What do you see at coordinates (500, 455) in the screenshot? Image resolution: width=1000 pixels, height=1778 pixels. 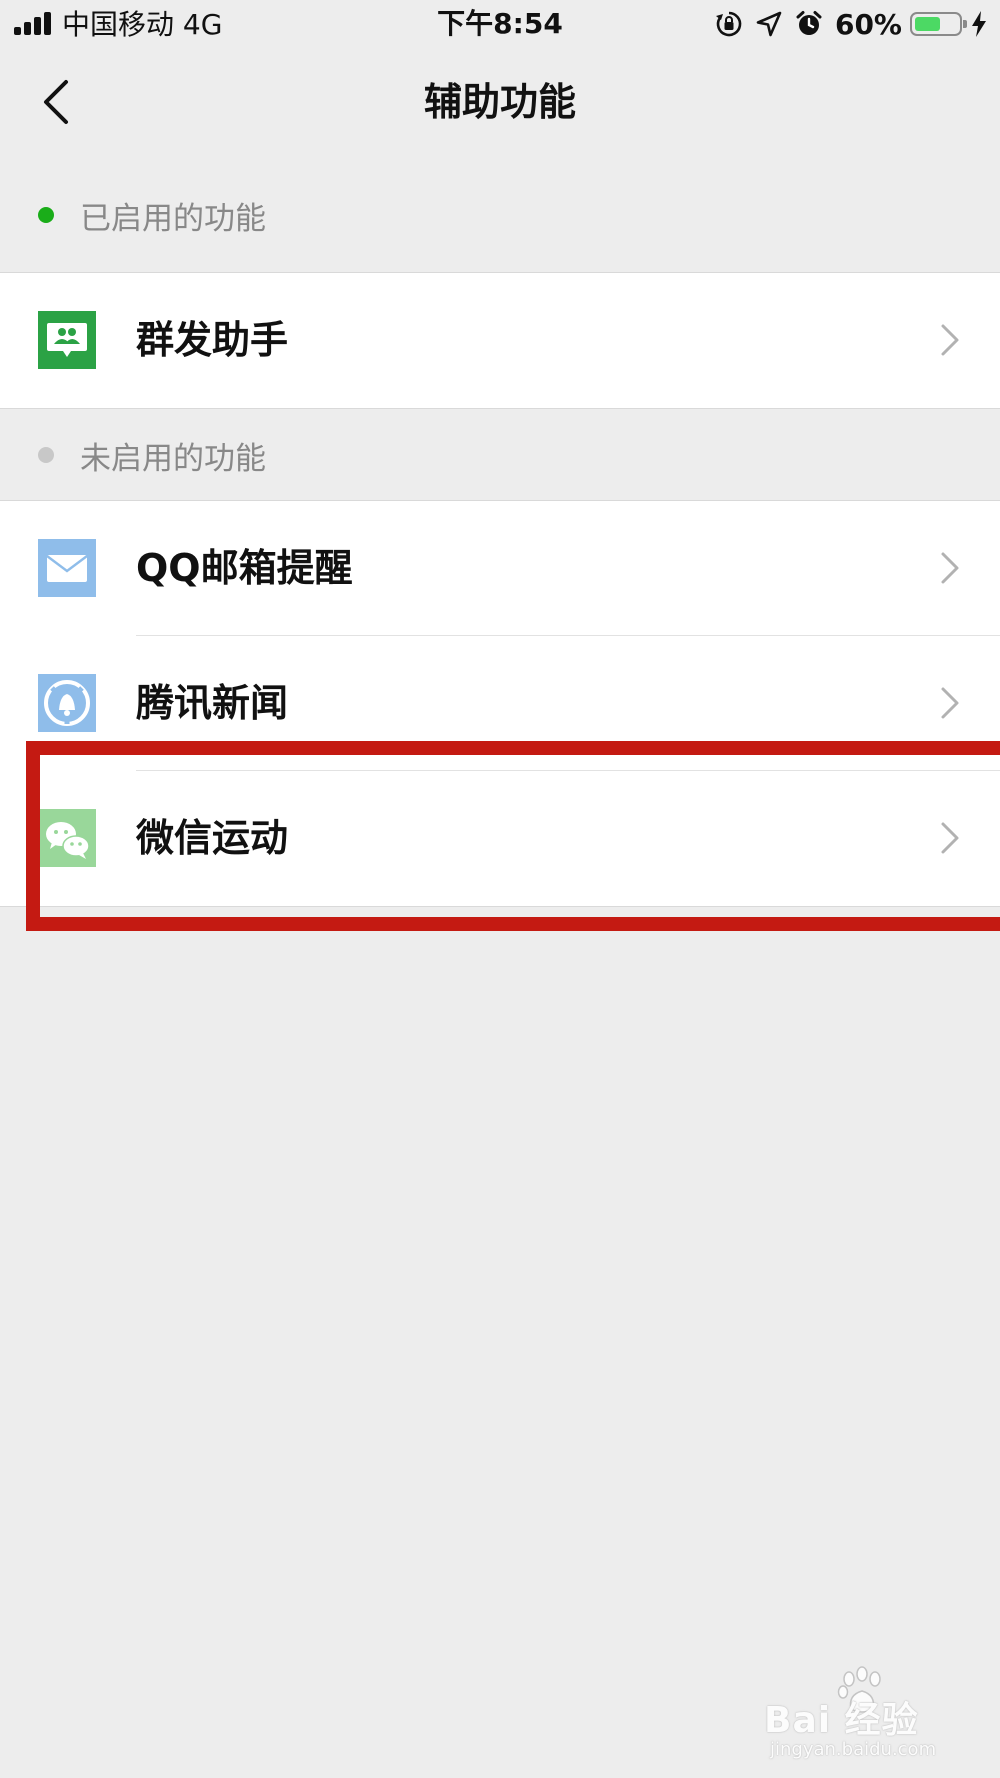 I see `section-header-disabled: 未启用的功能` at bounding box center [500, 455].